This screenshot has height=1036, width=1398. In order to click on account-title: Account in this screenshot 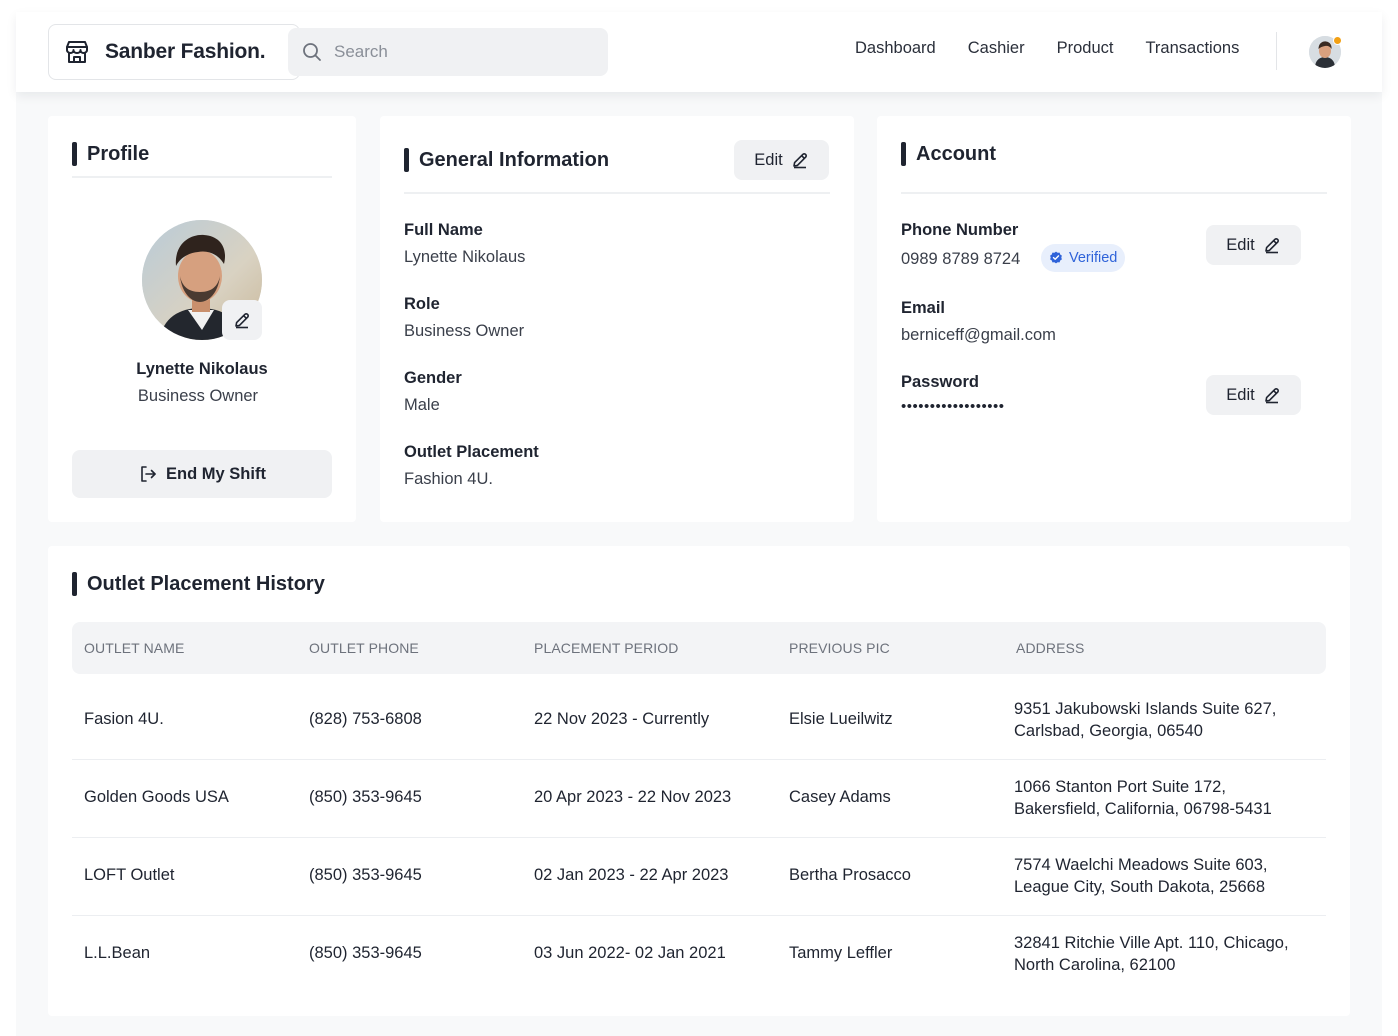, I will do `click(948, 154)`.